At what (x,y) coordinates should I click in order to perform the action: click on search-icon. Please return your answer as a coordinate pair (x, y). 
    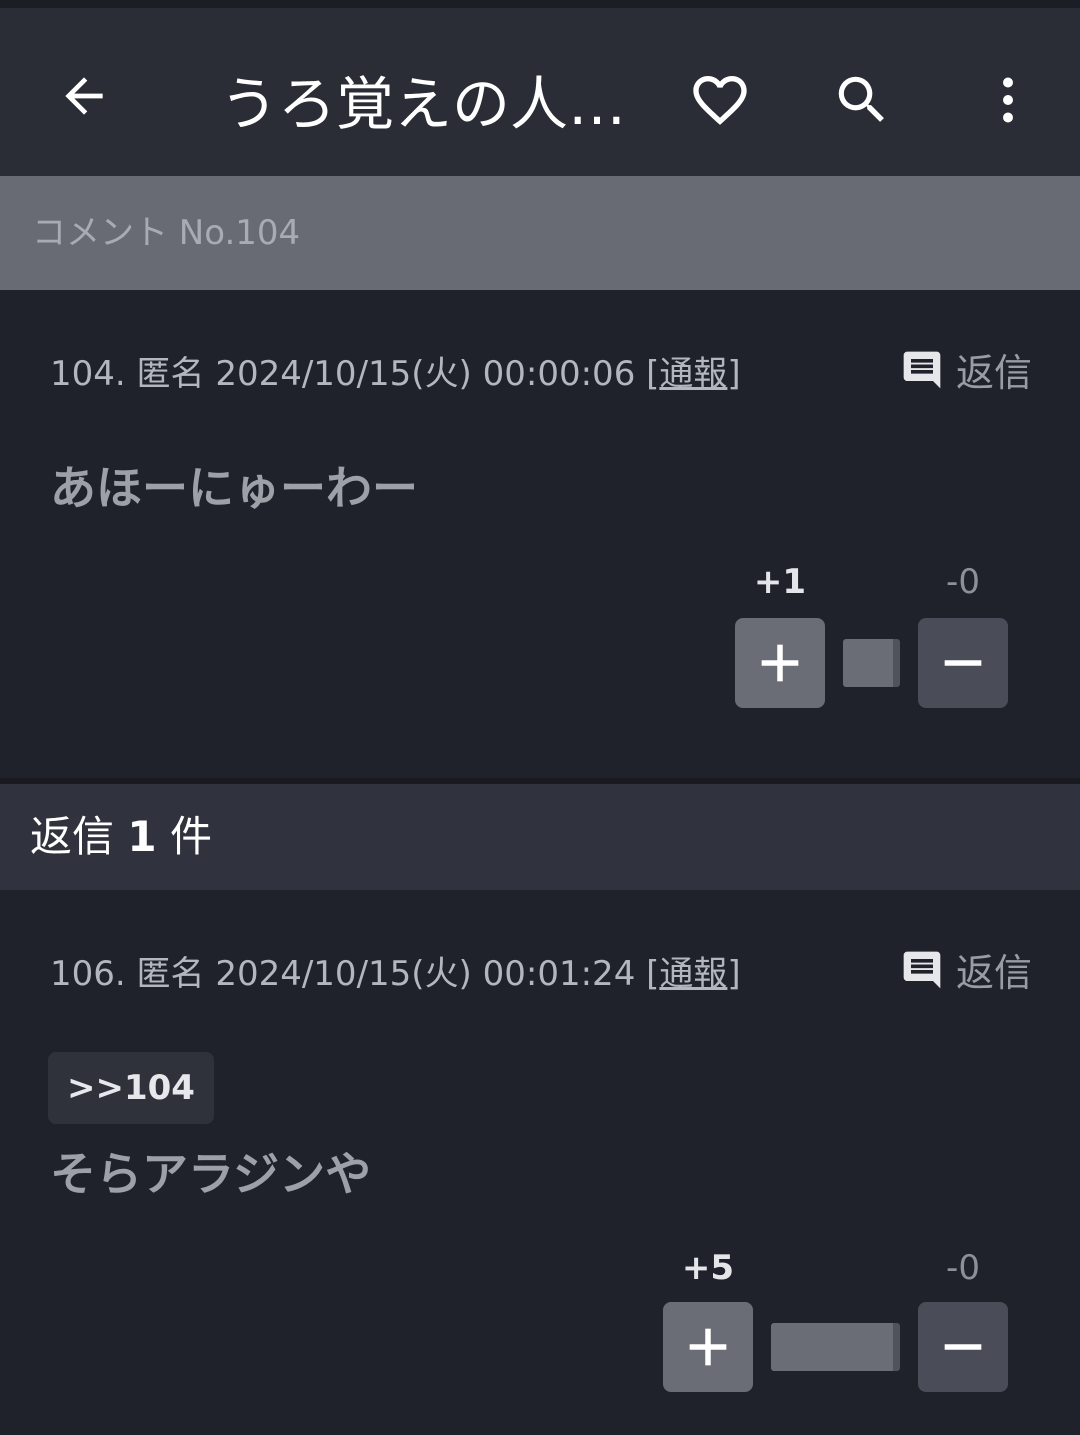
    Looking at the image, I should click on (861, 99).